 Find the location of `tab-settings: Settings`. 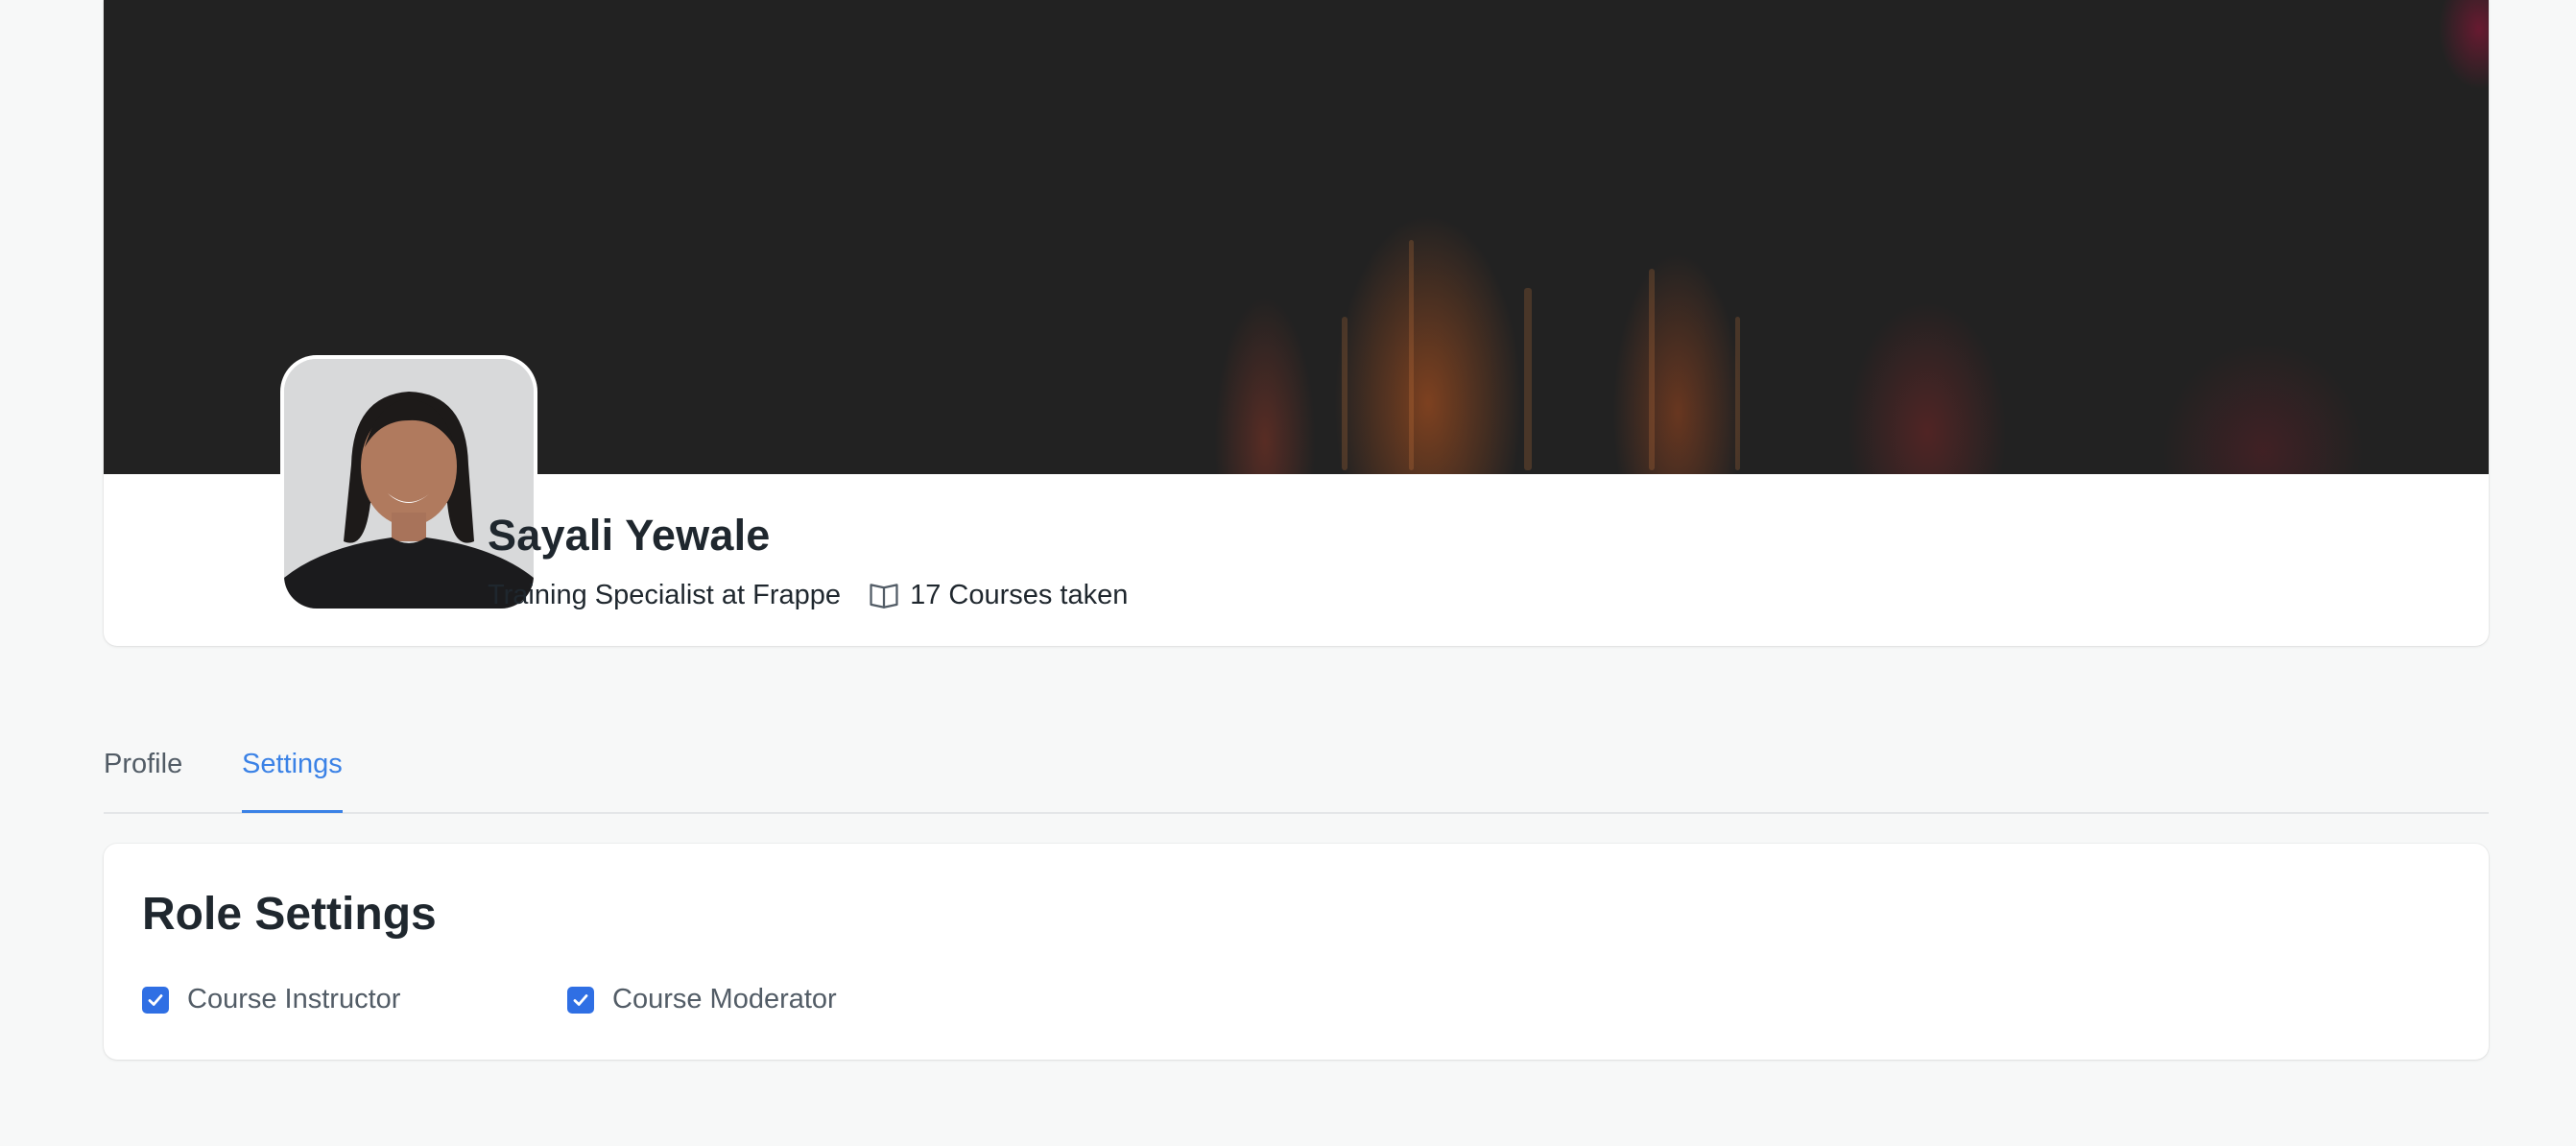

tab-settings: Settings is located at coordinates (292, 781).